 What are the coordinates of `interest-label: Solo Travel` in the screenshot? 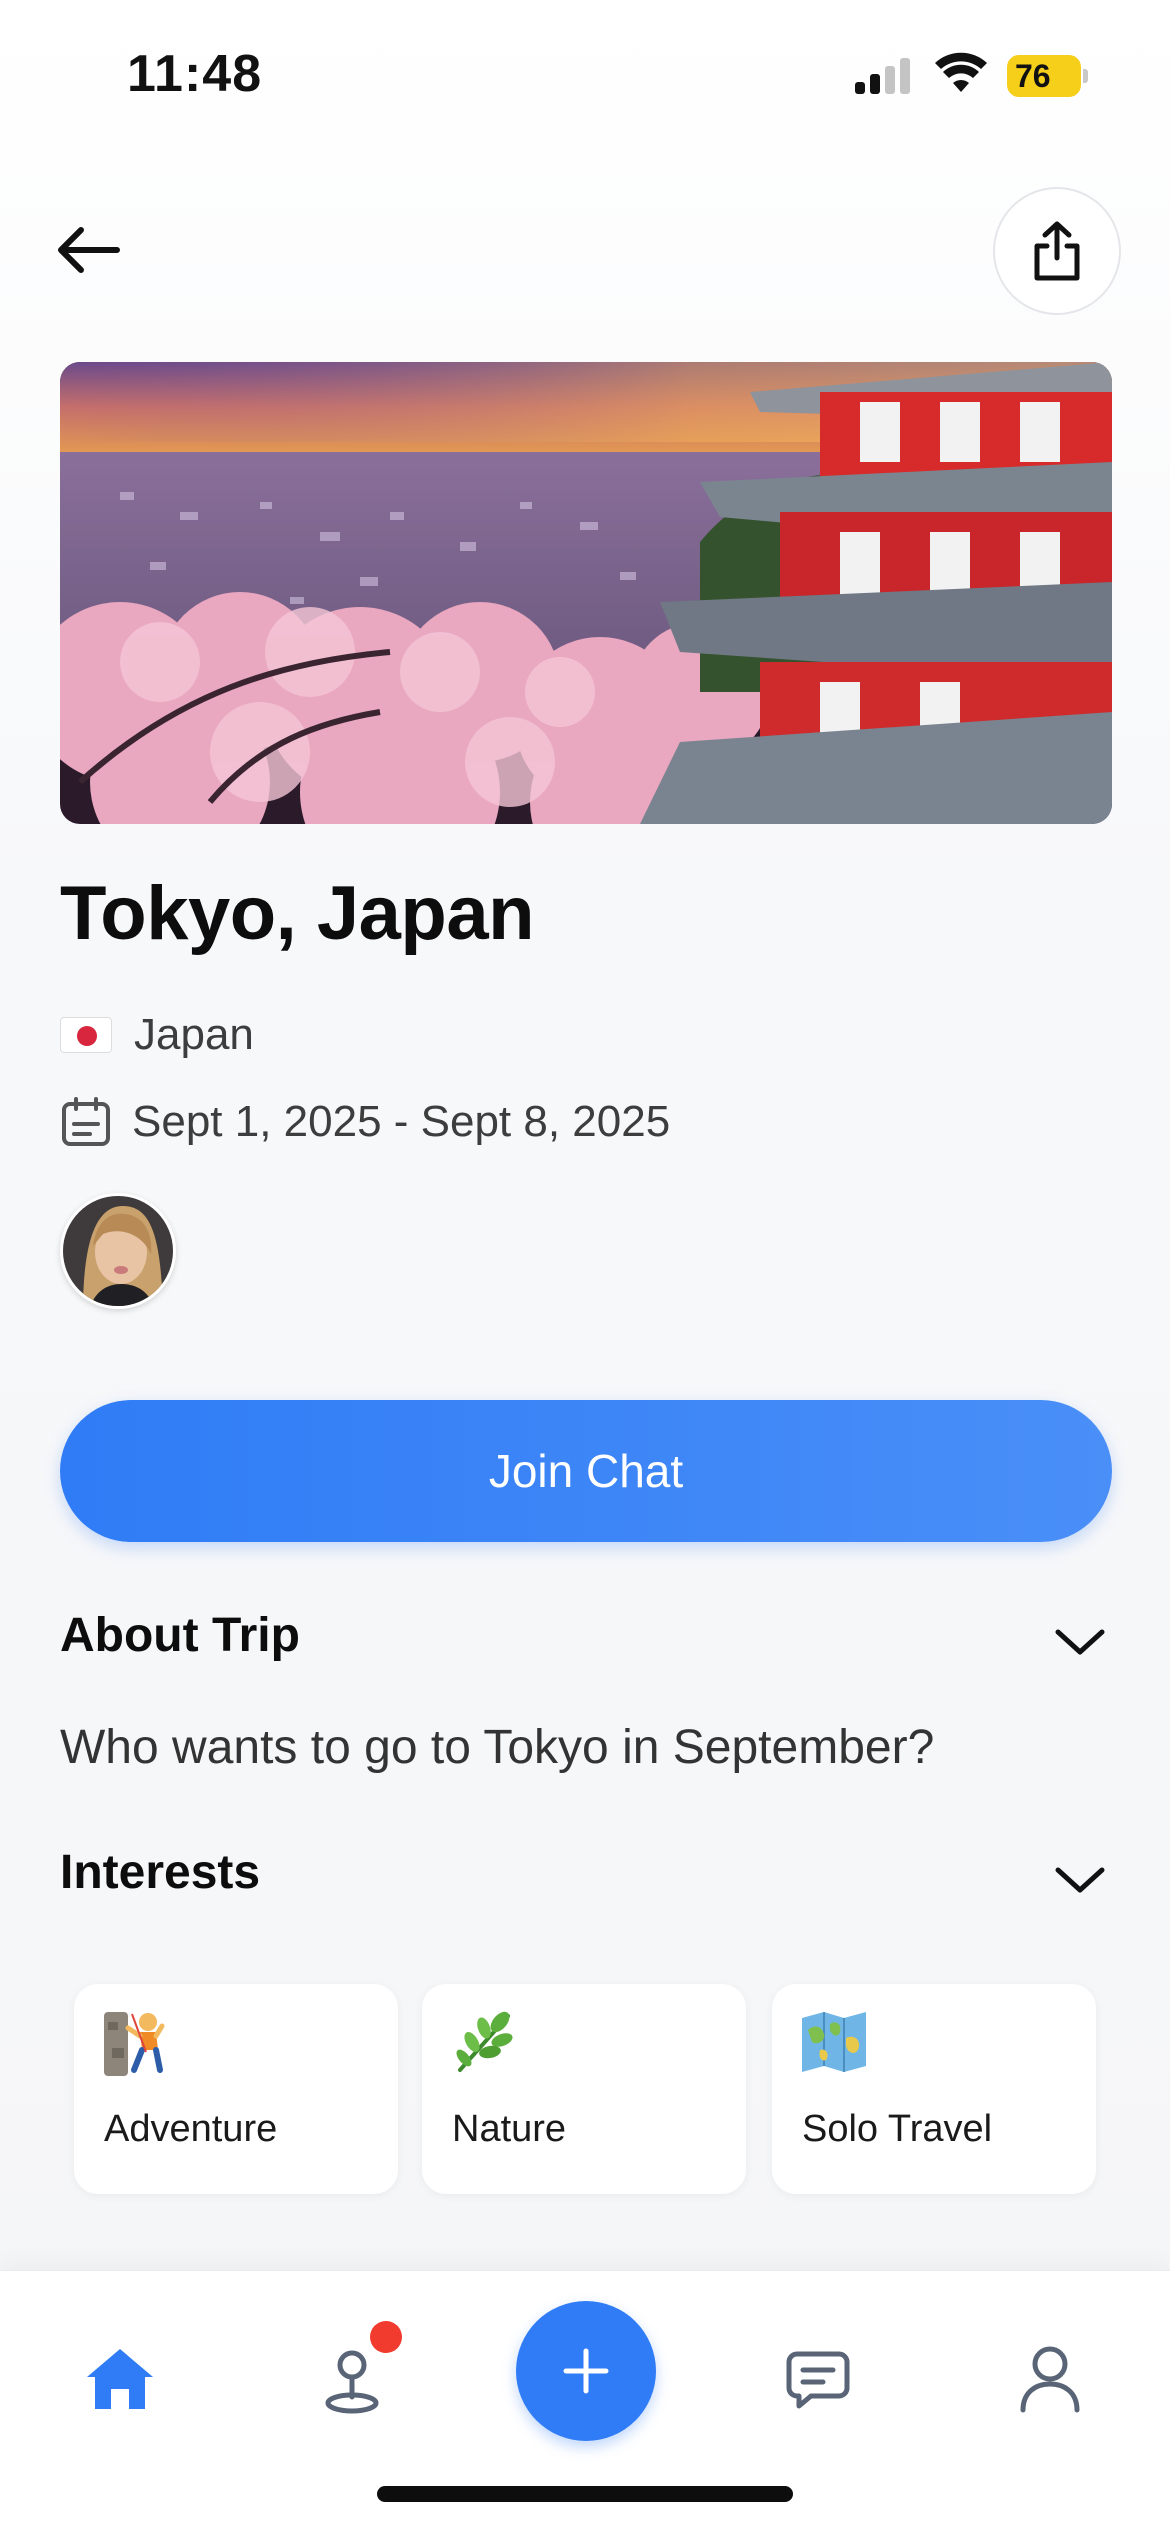 It's located at (897, 2129).